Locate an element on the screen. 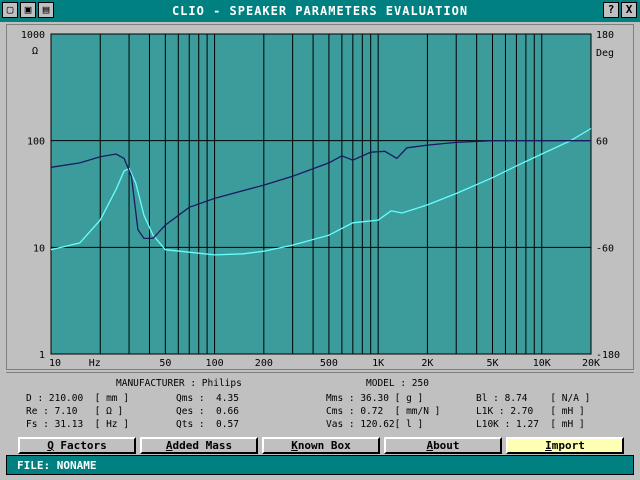 This screenshot has width=640, height=480. x-tick-label: 10 is located at coordinates (55, 363).